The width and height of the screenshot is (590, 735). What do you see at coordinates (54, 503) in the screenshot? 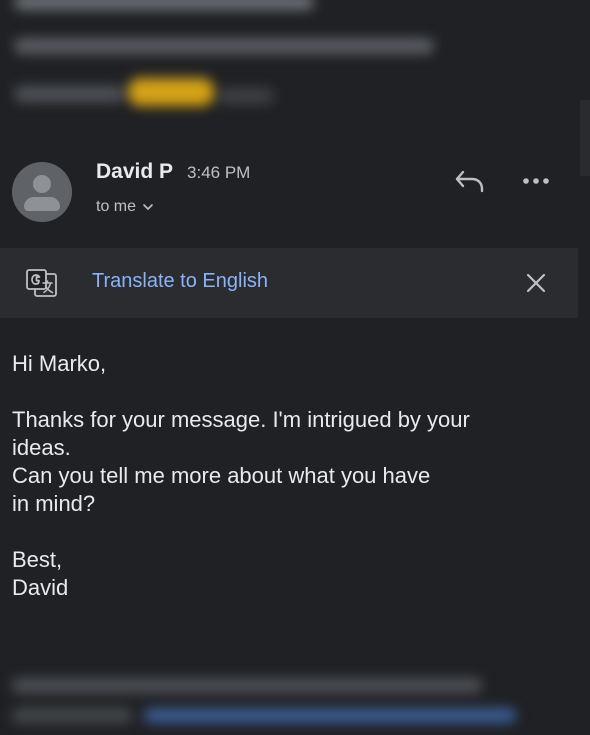
I see `body-line: in mind?` at bounding box center [54, 503].